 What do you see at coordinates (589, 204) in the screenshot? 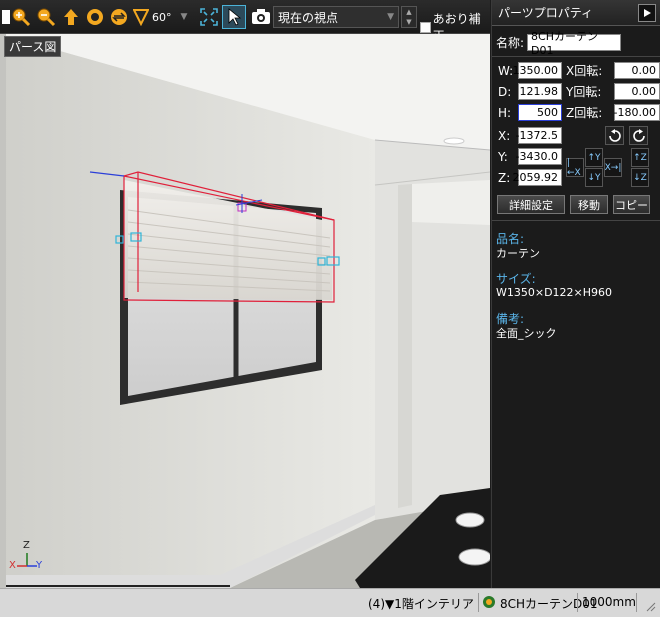
I see `move-button: 移動` at bounding box center [589, 204].